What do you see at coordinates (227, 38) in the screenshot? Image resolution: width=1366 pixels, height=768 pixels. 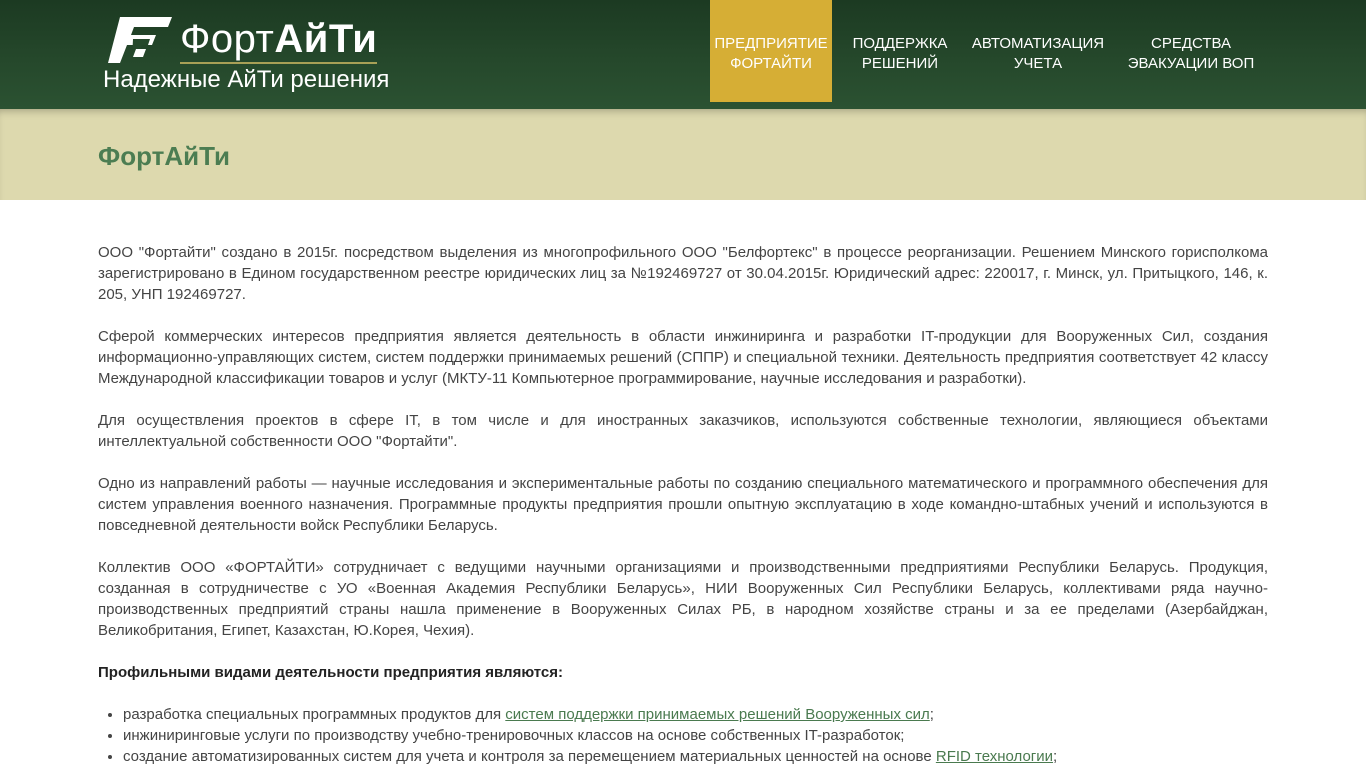 I see `logo-text-light: Форт` at bounding box center [227, 38].